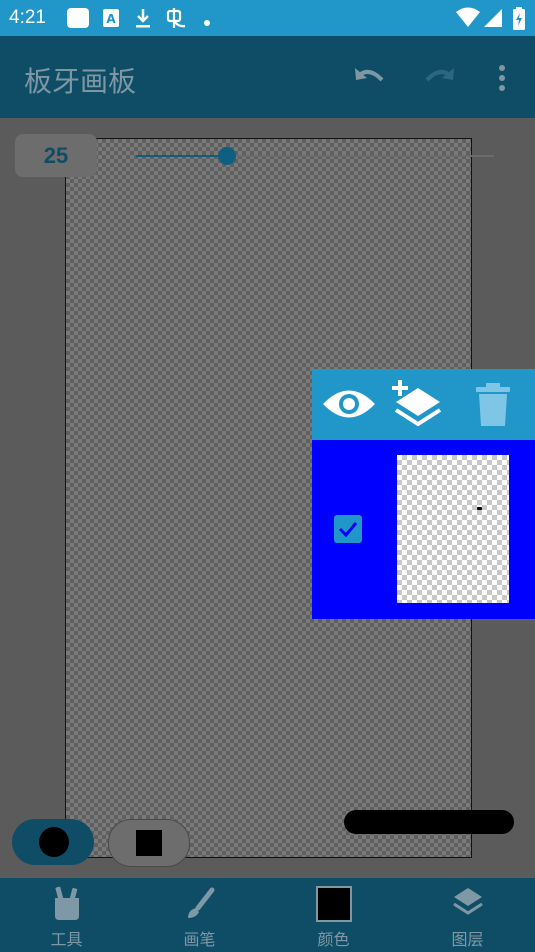  What do you see at coordinates (369, 79) in the screenshot?
I see `undo-icon` at bounding box center [369, 79].